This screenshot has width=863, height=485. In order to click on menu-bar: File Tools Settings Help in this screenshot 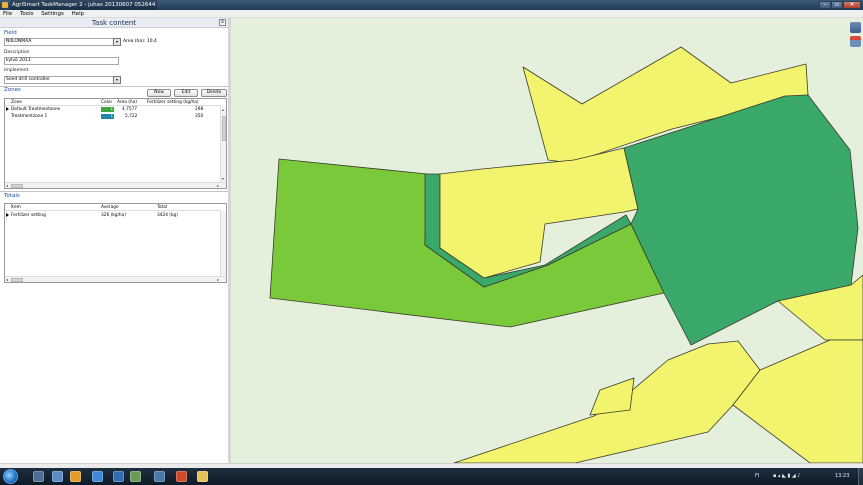, I will do `click(431, 14)`.